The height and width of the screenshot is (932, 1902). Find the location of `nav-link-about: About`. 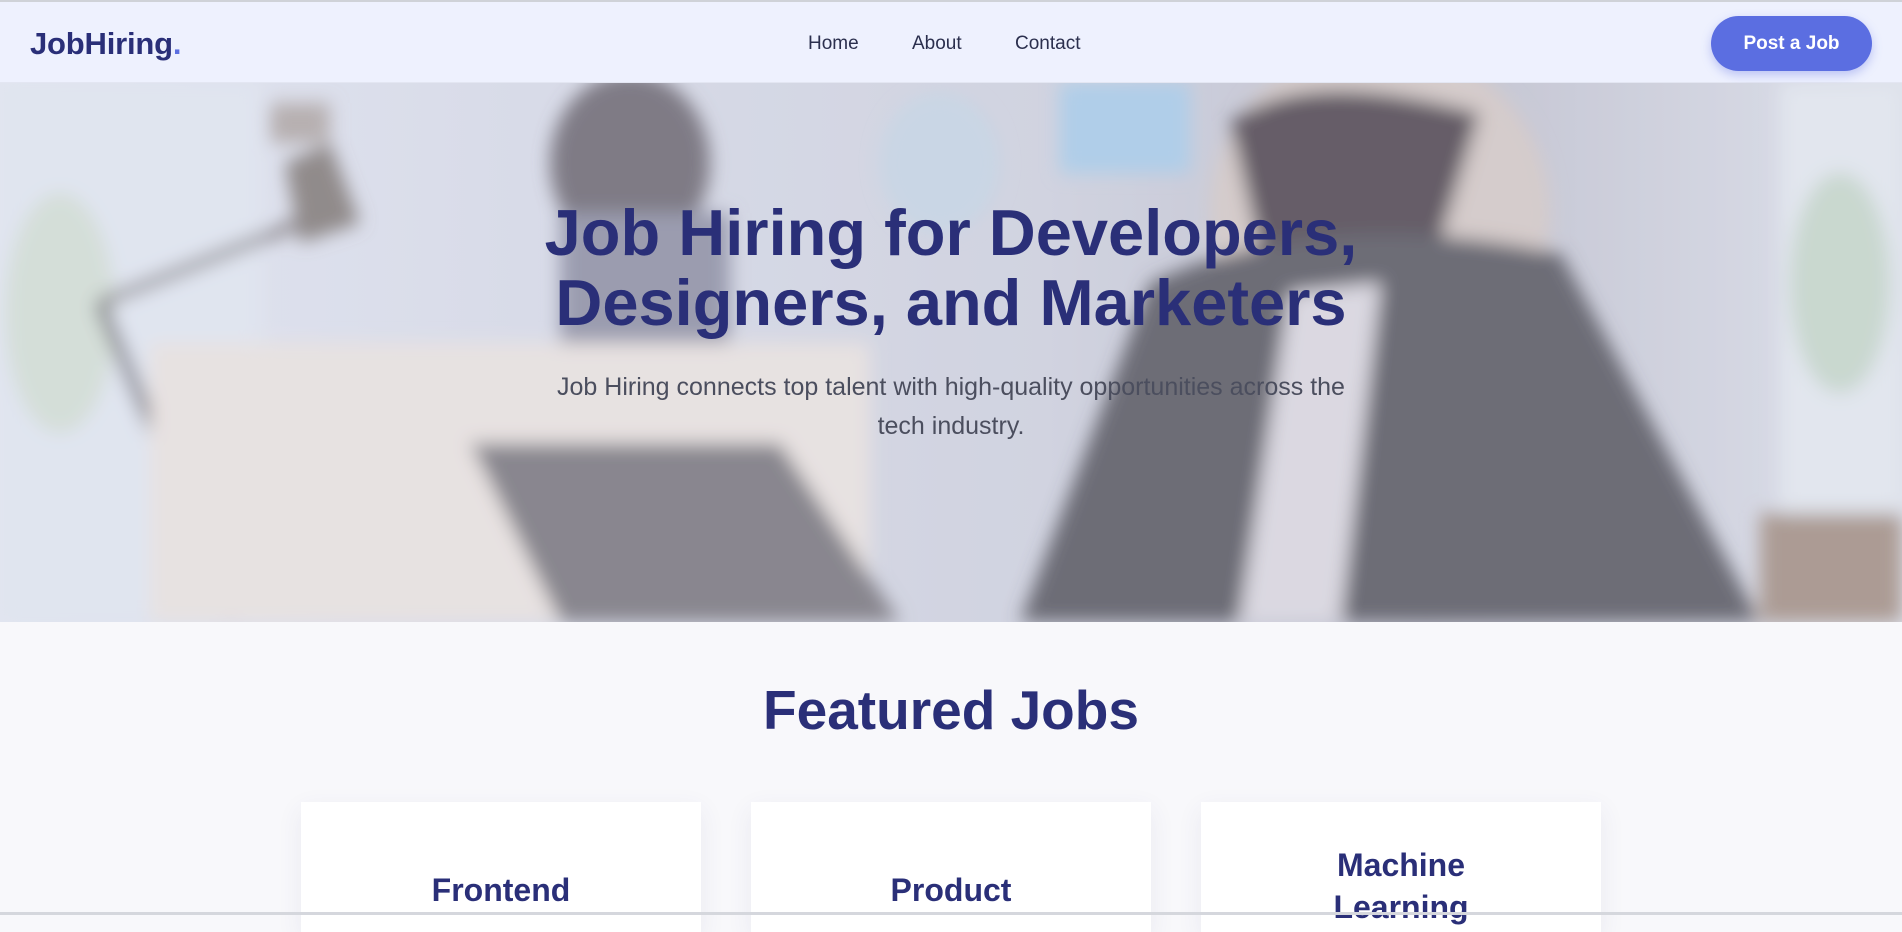

nav-link-about: About is located at coordinates (937, 44).